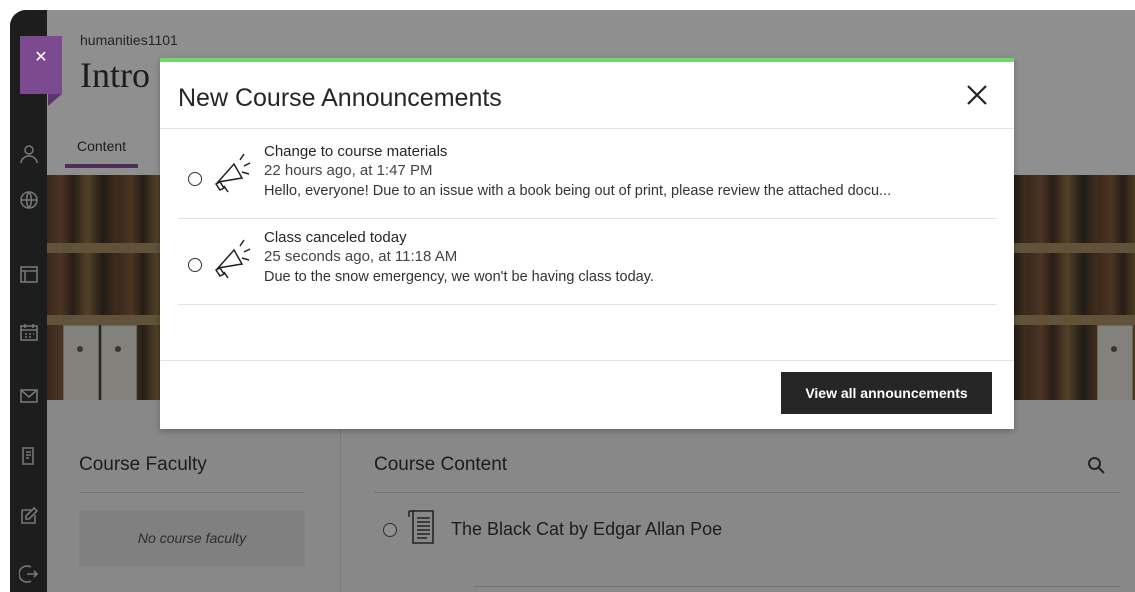 This screenshot has height=592, width=1135. What do you see at coordinates (886, 393) in the screenshot?
I see `view-all-announcements-button: View all announcements` at bounding box center [886, 393].